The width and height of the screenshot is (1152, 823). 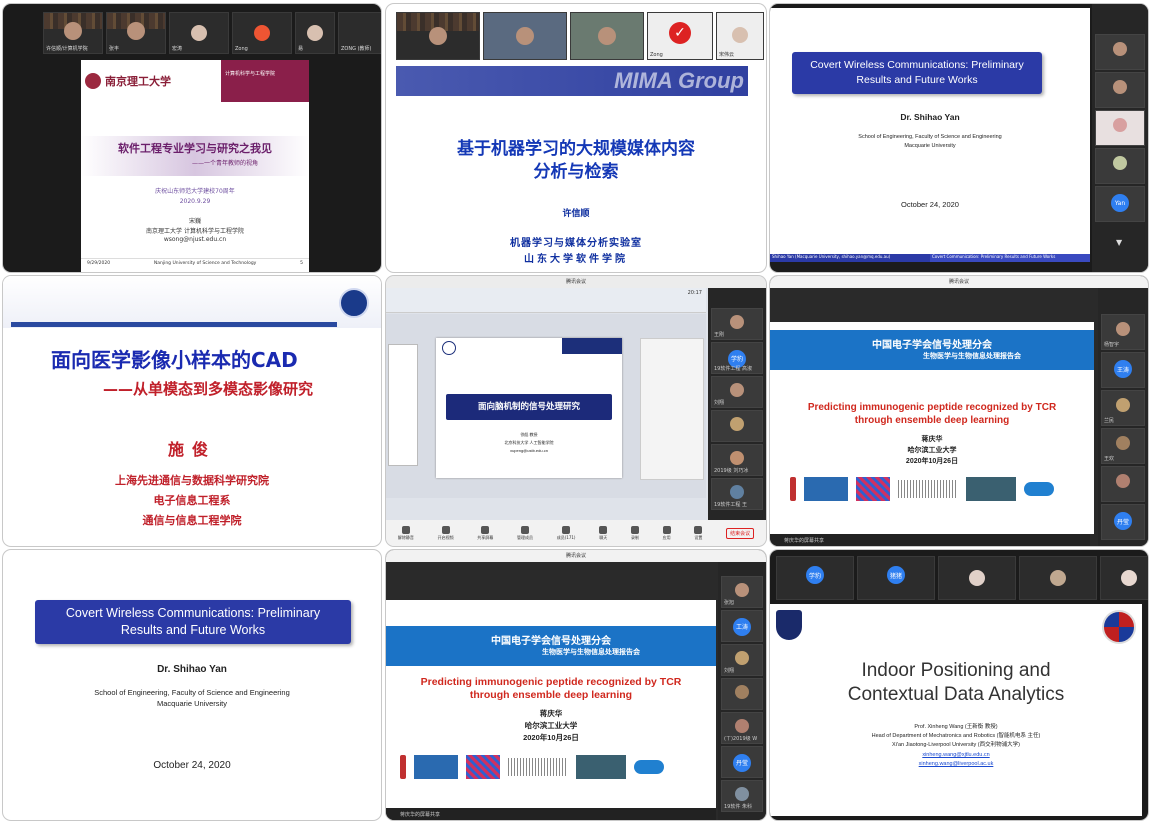 I want to click on dna-icon, so click(x=483, y=767).